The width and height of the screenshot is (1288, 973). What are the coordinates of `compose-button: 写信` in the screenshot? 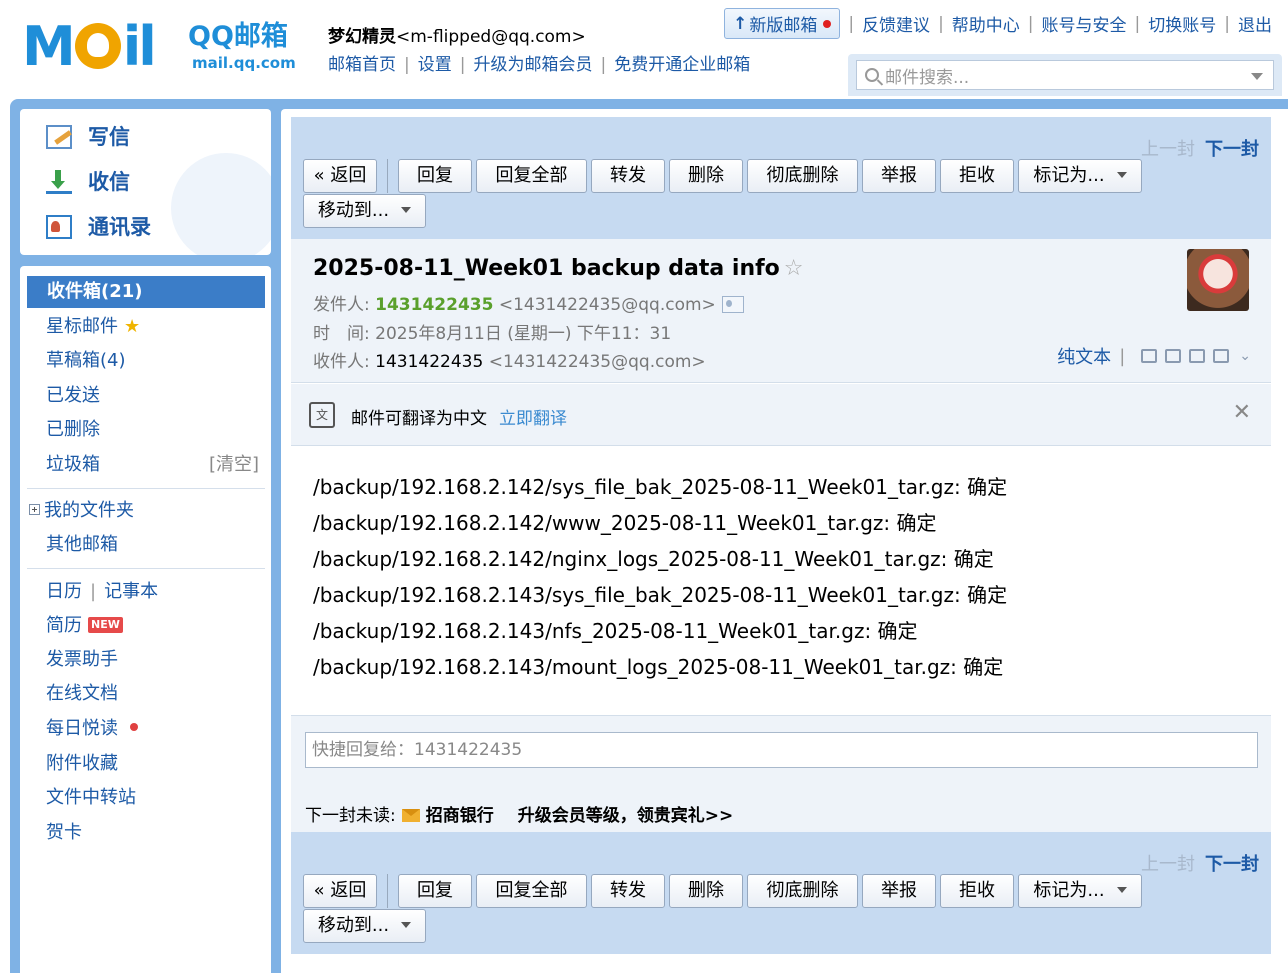 It's located at (88, 137).